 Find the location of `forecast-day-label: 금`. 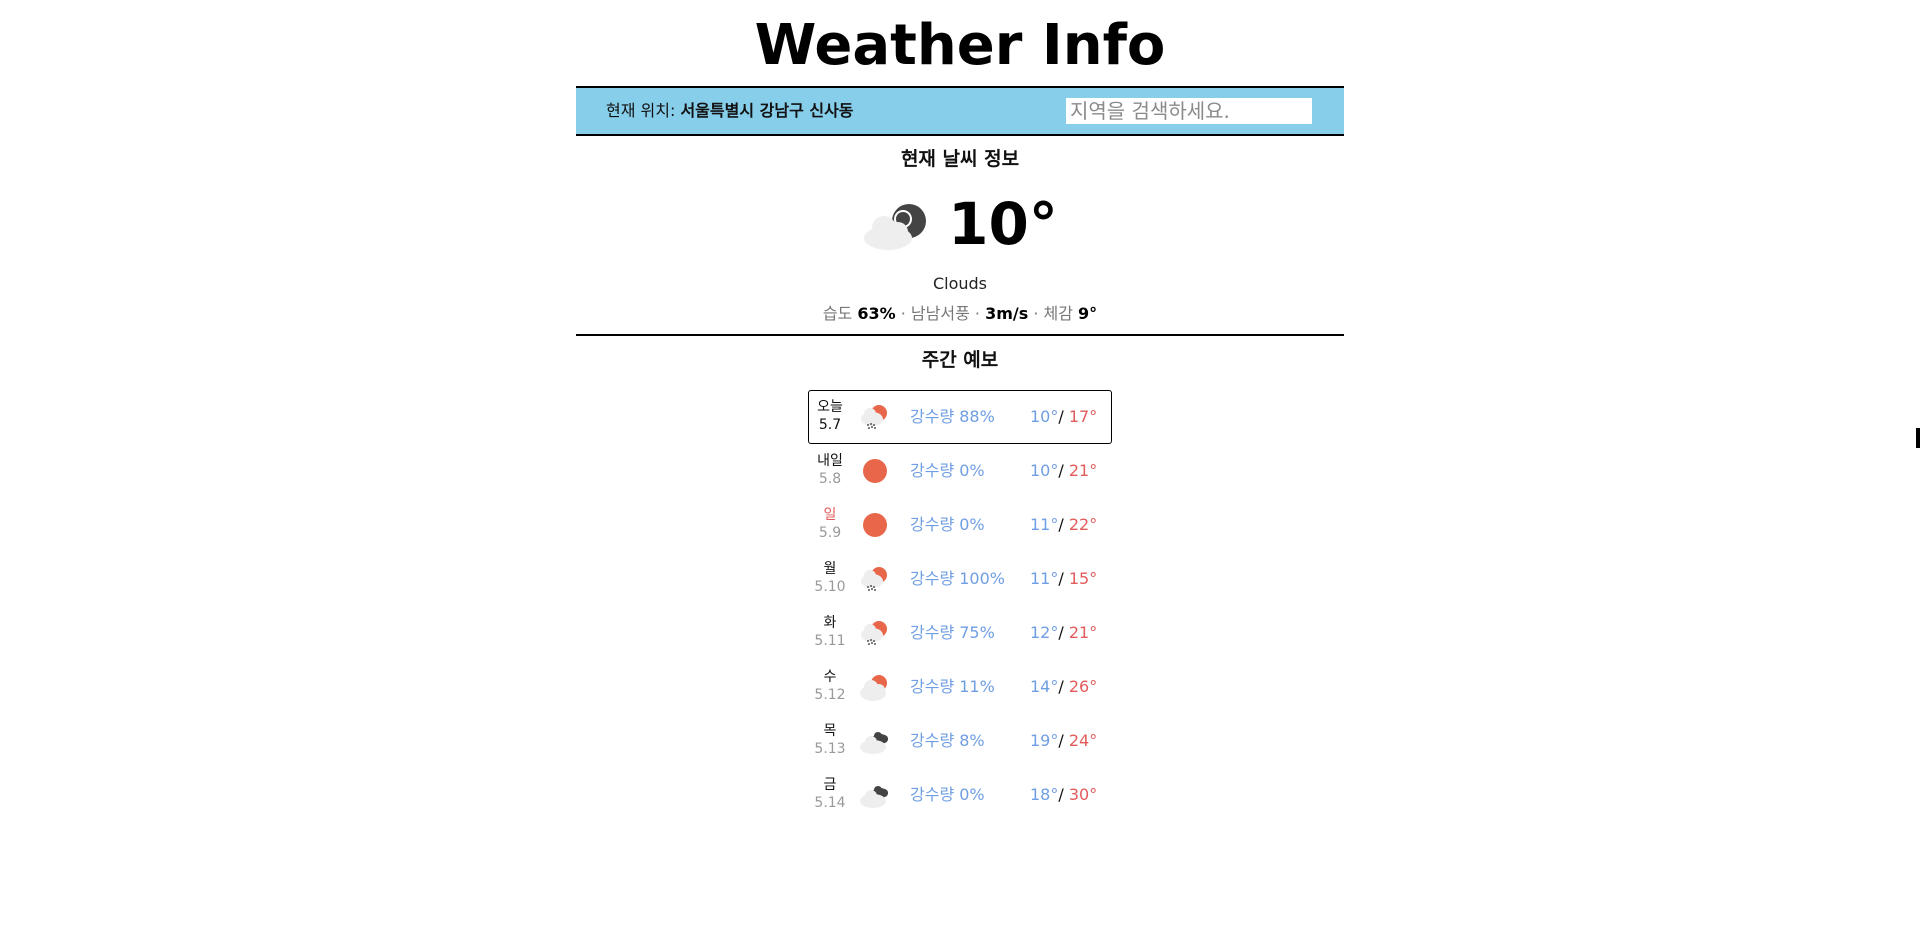

forecast-day-label: 금 is located at coordinates (830, 785).